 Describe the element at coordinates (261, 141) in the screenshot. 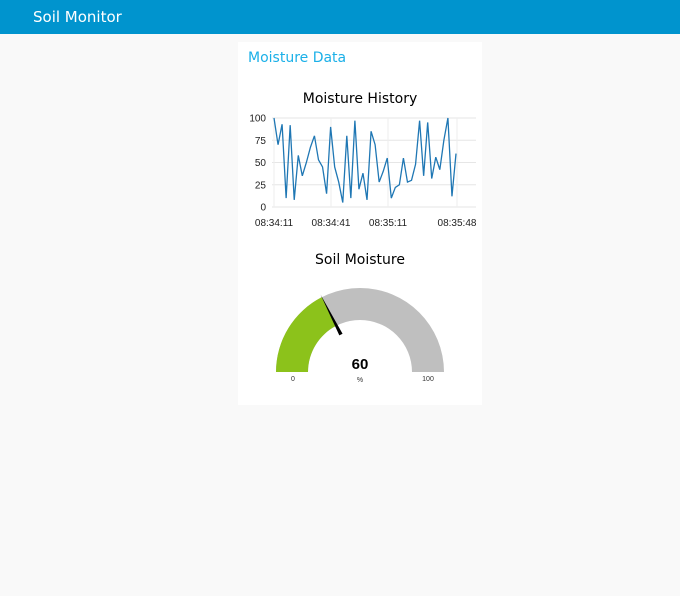

I see `y-tick-label: 75` at that location.